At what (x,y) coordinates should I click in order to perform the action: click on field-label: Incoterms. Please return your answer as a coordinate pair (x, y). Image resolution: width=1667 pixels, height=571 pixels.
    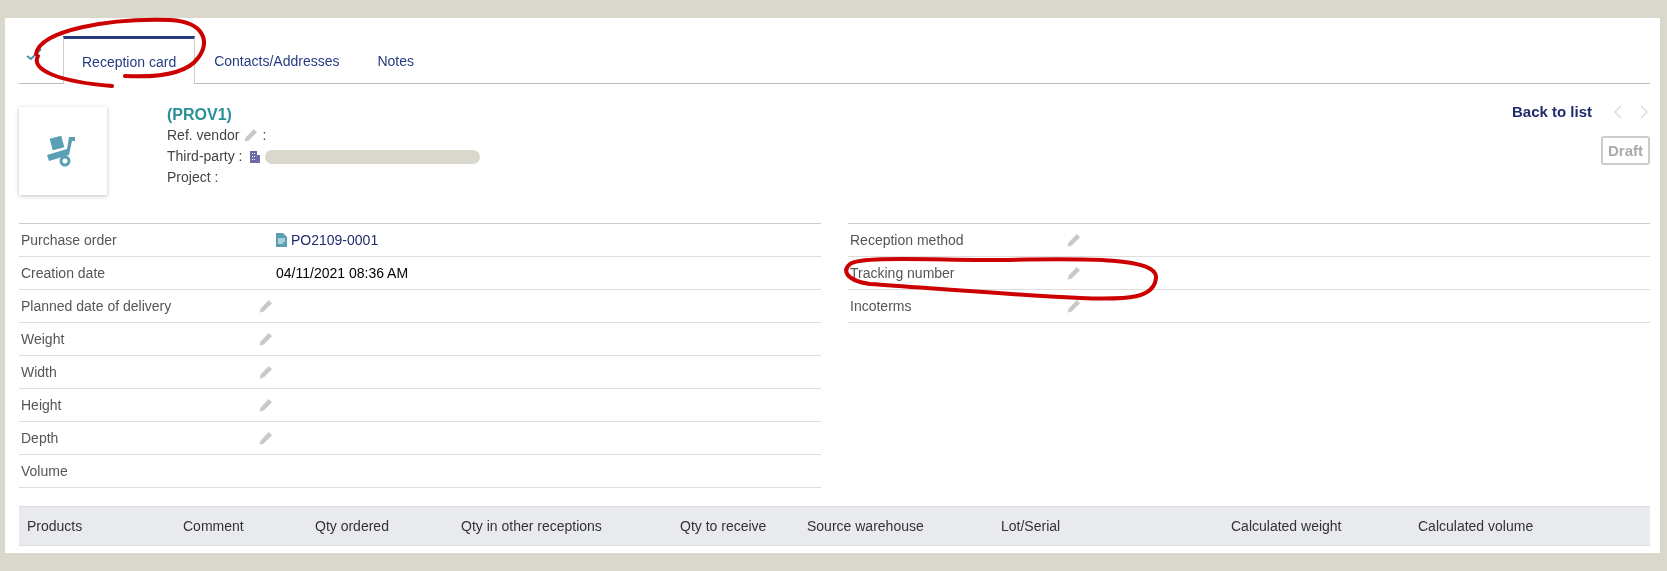
    Looking at the image, I should click on (881, 306).